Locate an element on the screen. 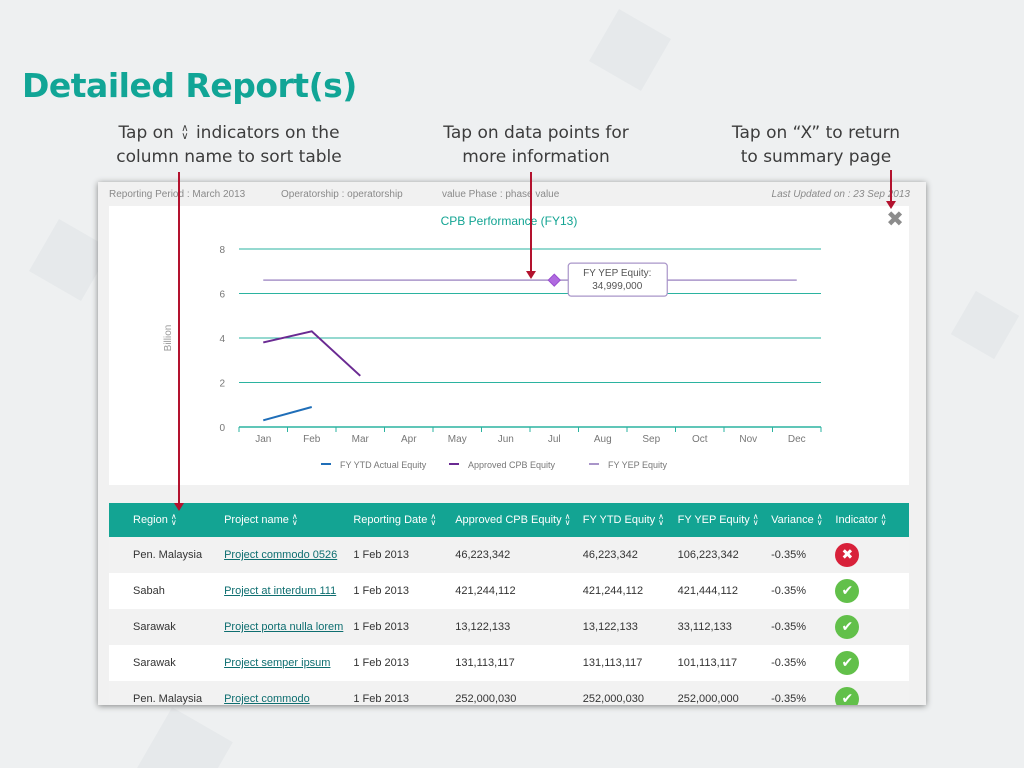 Image resolution: width=1024 pixels, height=768 pixels. x-tick-label: Oct is located at coordinates (700, 439).